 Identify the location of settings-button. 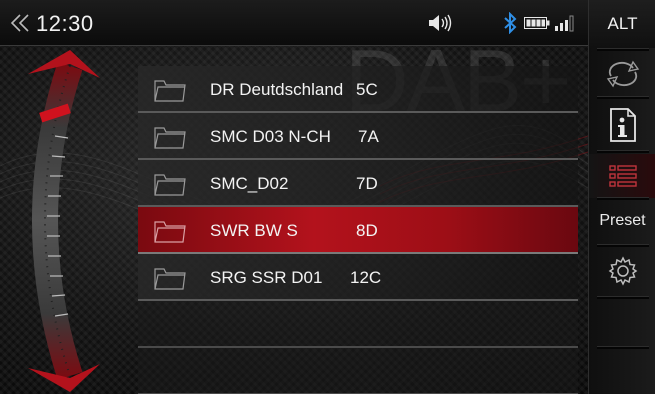
(622, 271).